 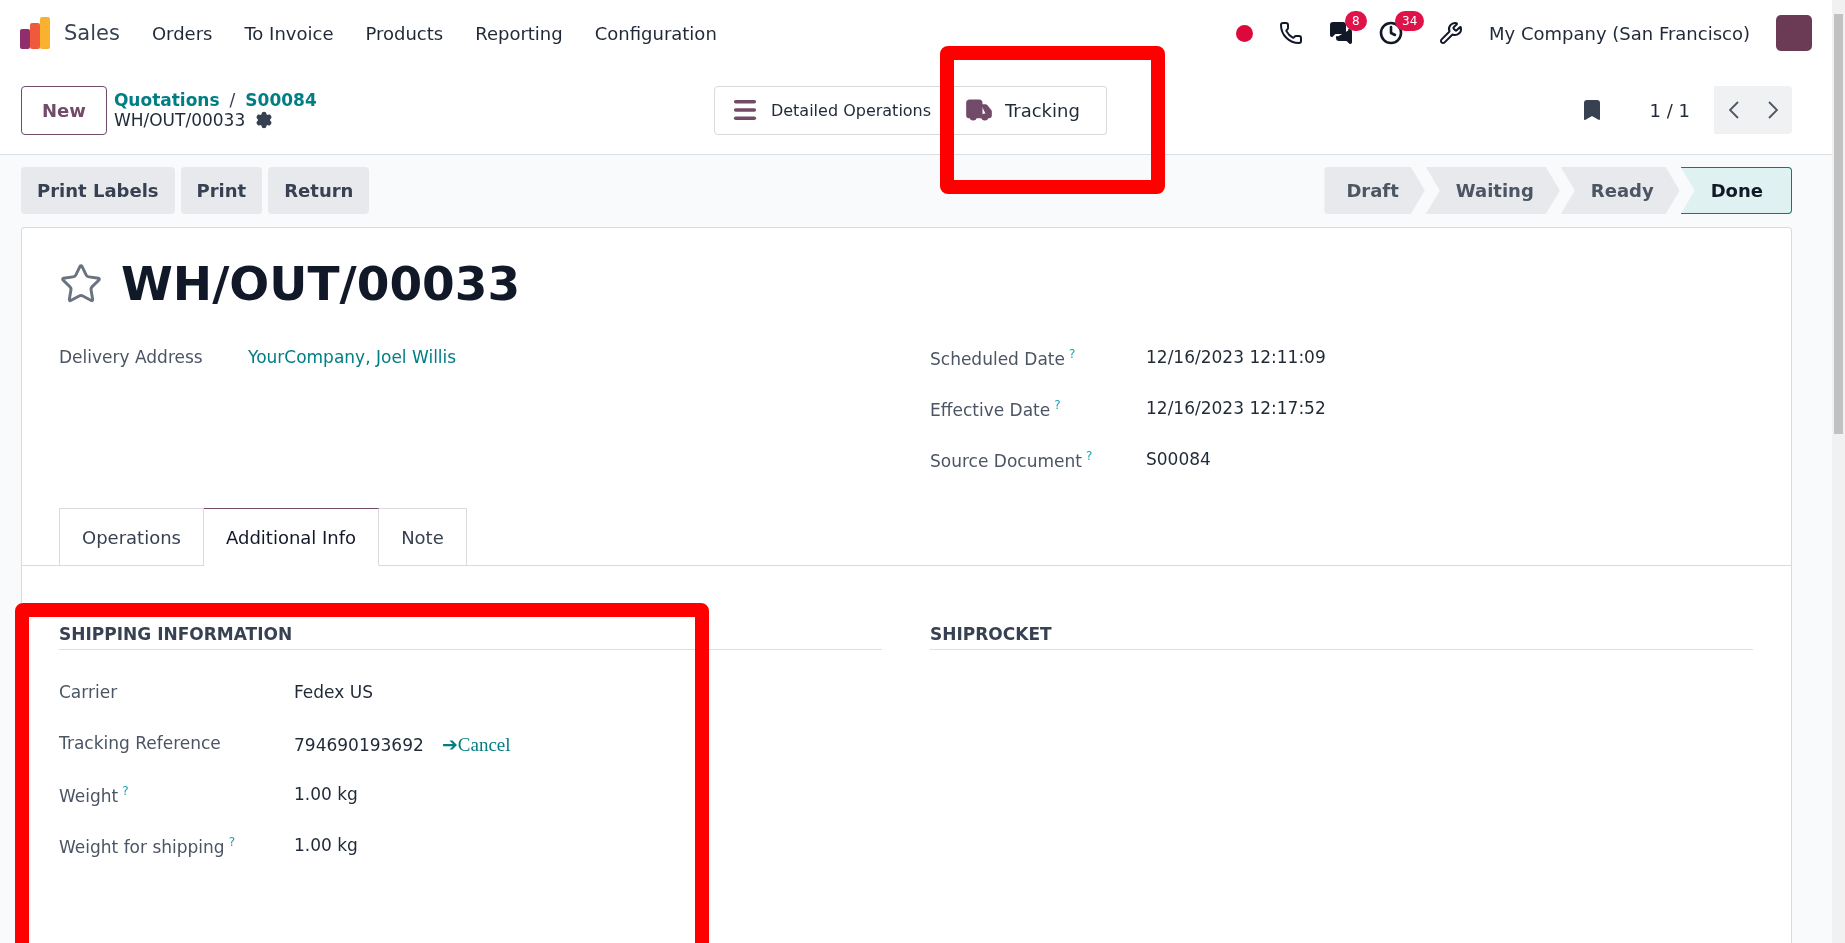 I want to click on field-value: Fedex US, so click(x=333, y=692).